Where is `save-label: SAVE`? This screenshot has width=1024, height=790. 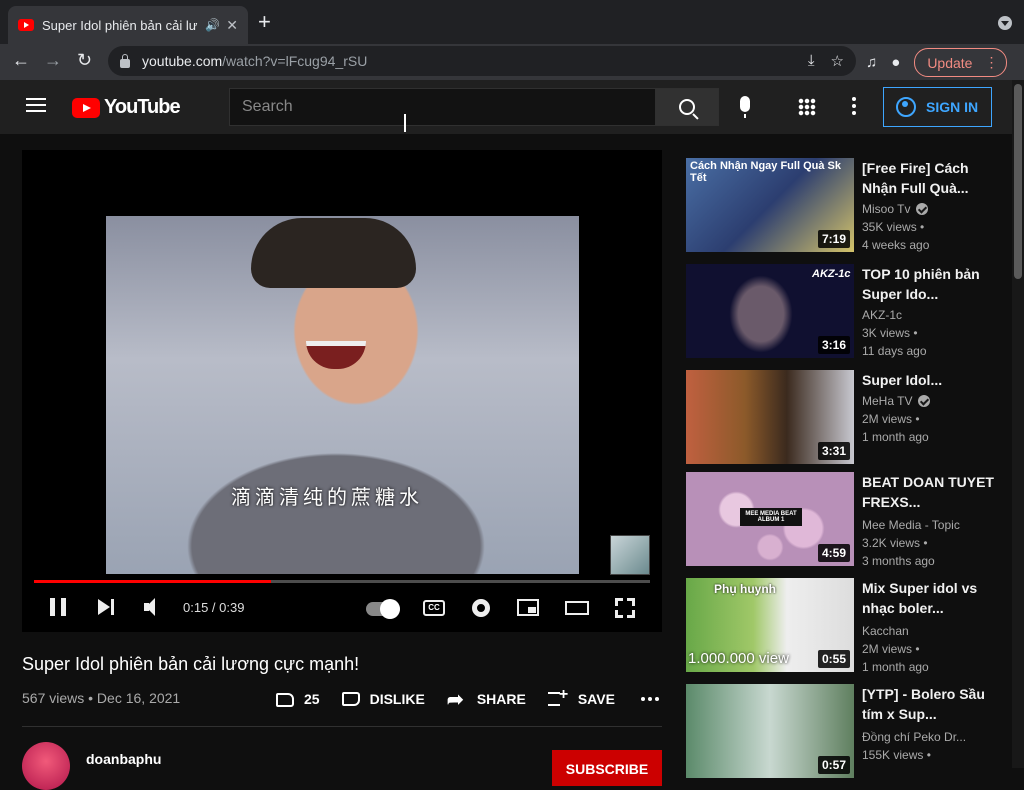
save-label: SAVE is located at coordinates (596, 699).